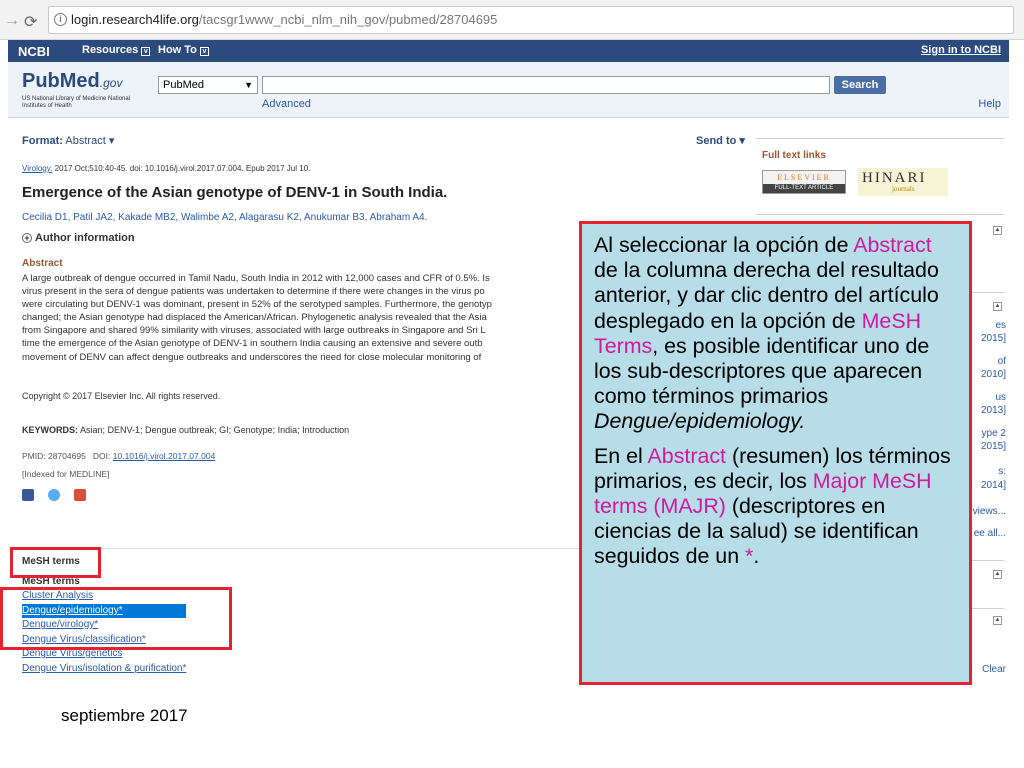 The height and width of the screenshot is (768, 1024). I want to click on format-value: Abstract, so click(85, 141).